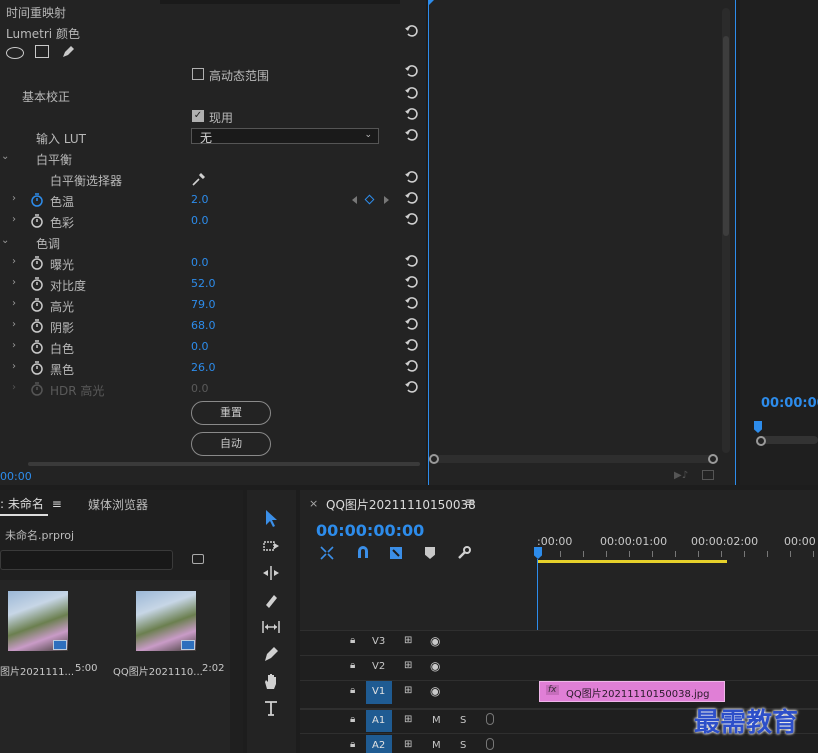 Image resolution: width=818 pixels, height=753 pixels. What do you see at coordinates (378, 666) in the screenshot?
I see `track-name: V2` at bounding box center [378, 666].